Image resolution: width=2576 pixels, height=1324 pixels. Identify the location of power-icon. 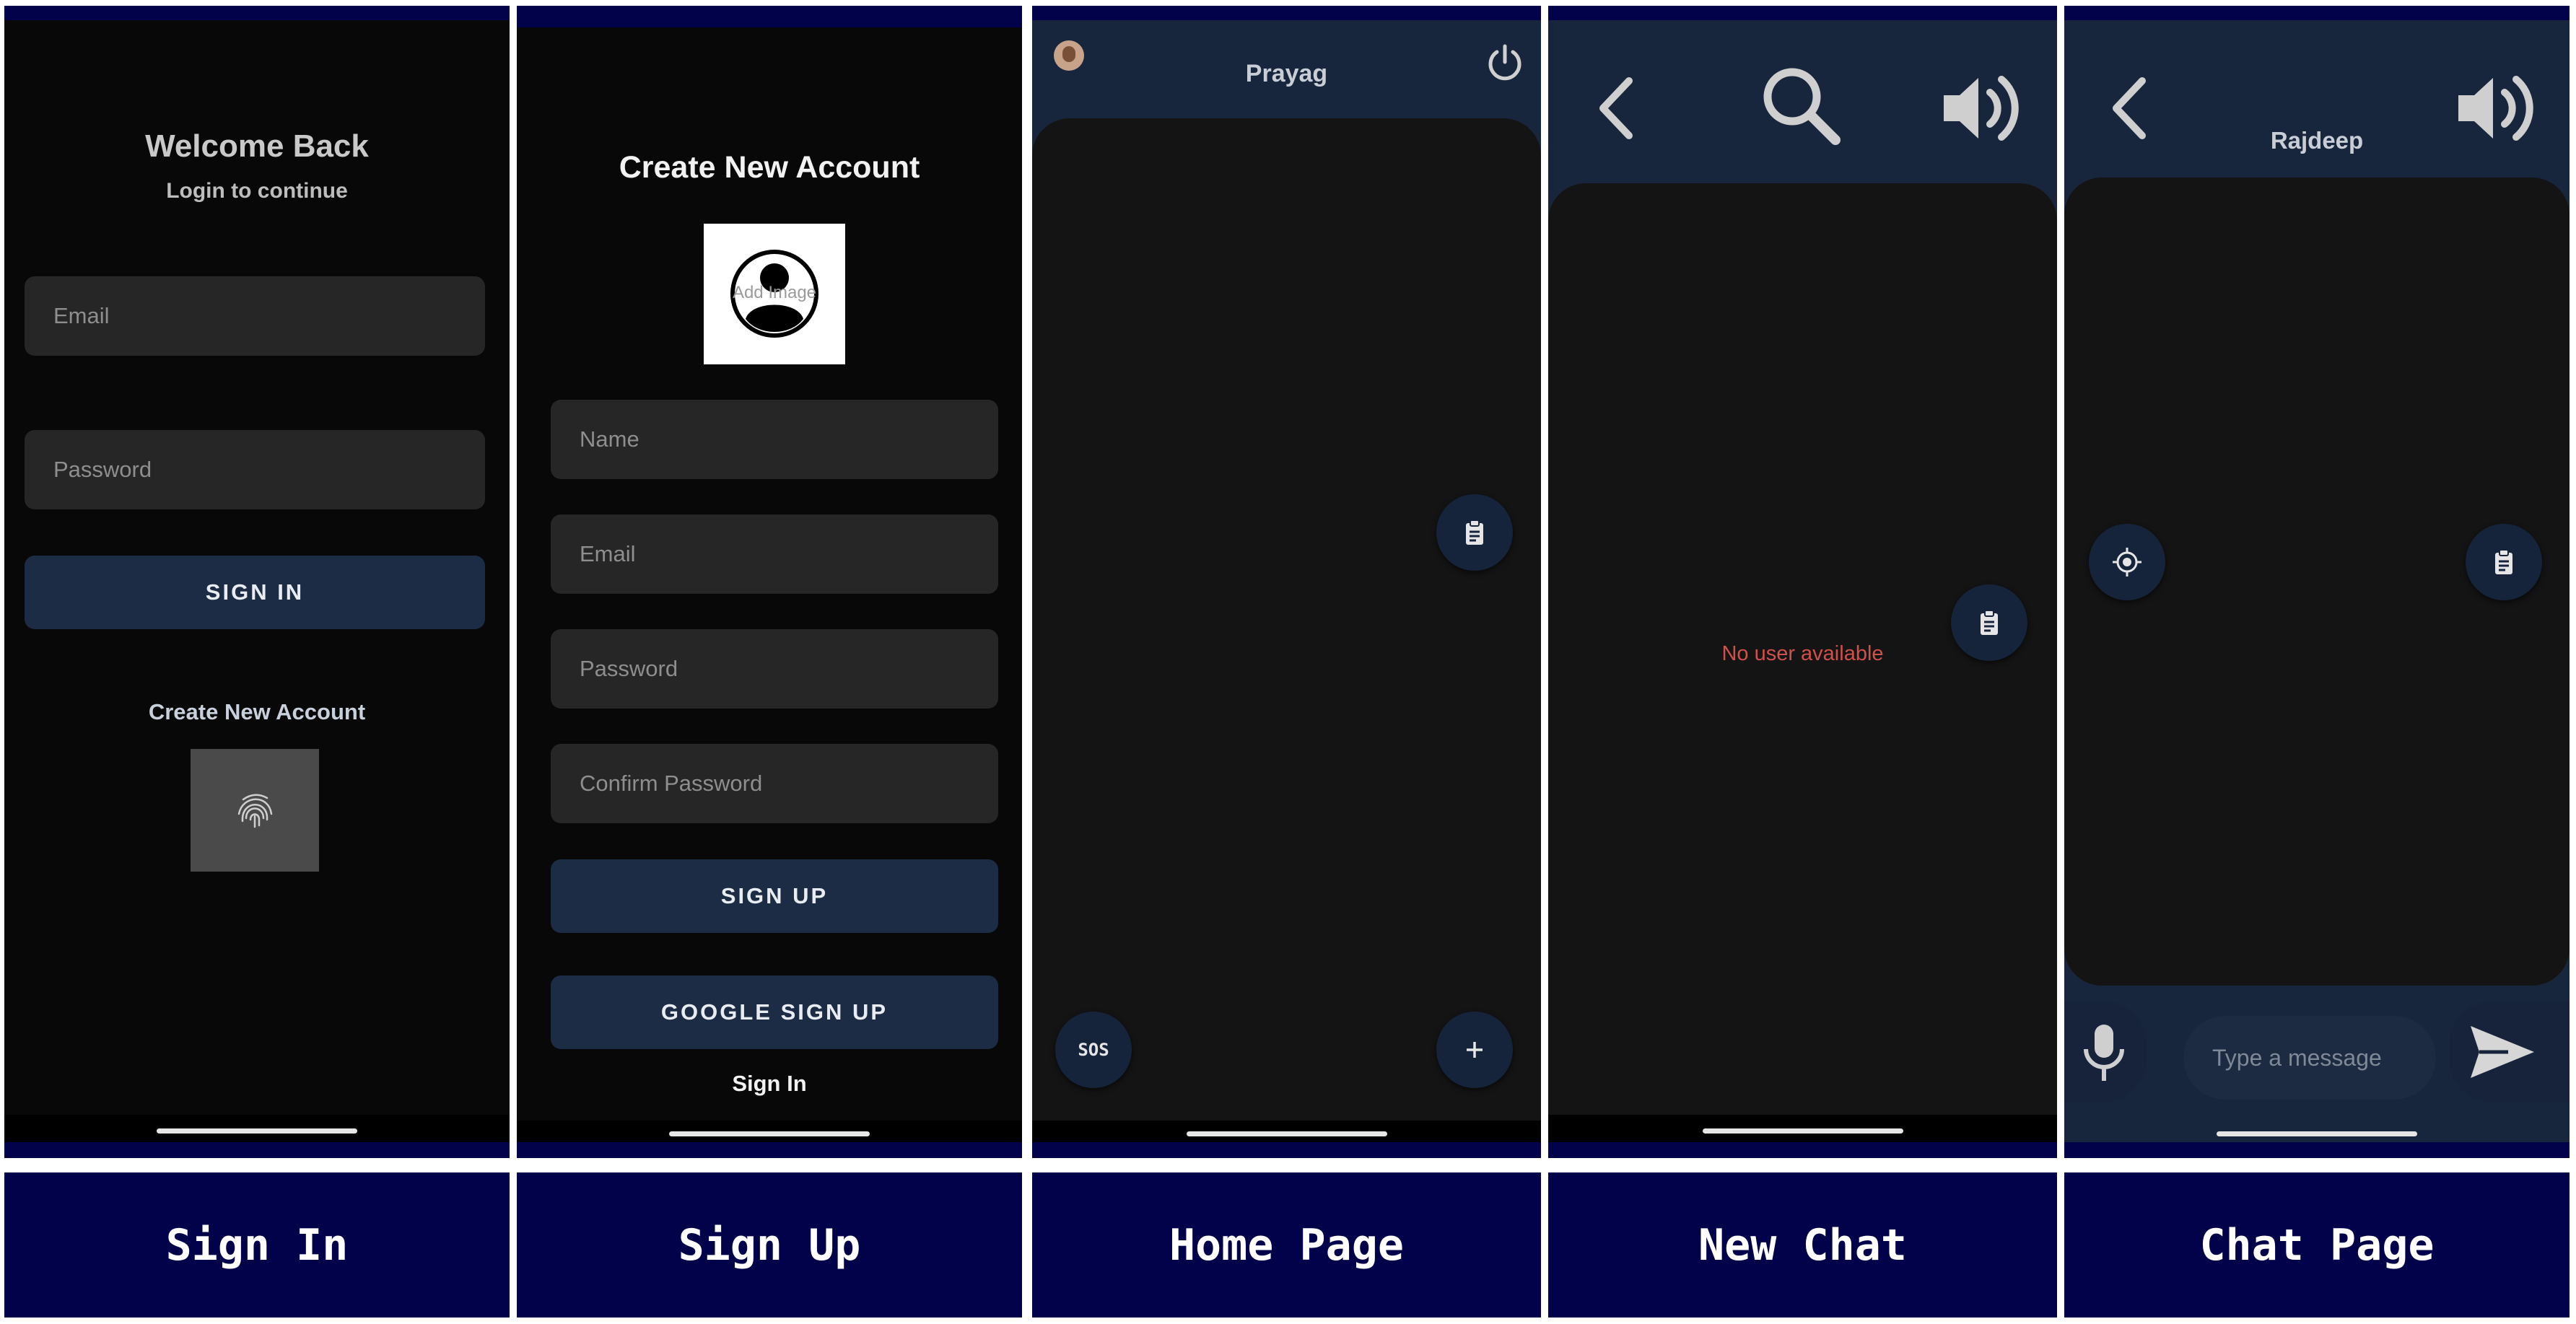
(1505, 62).